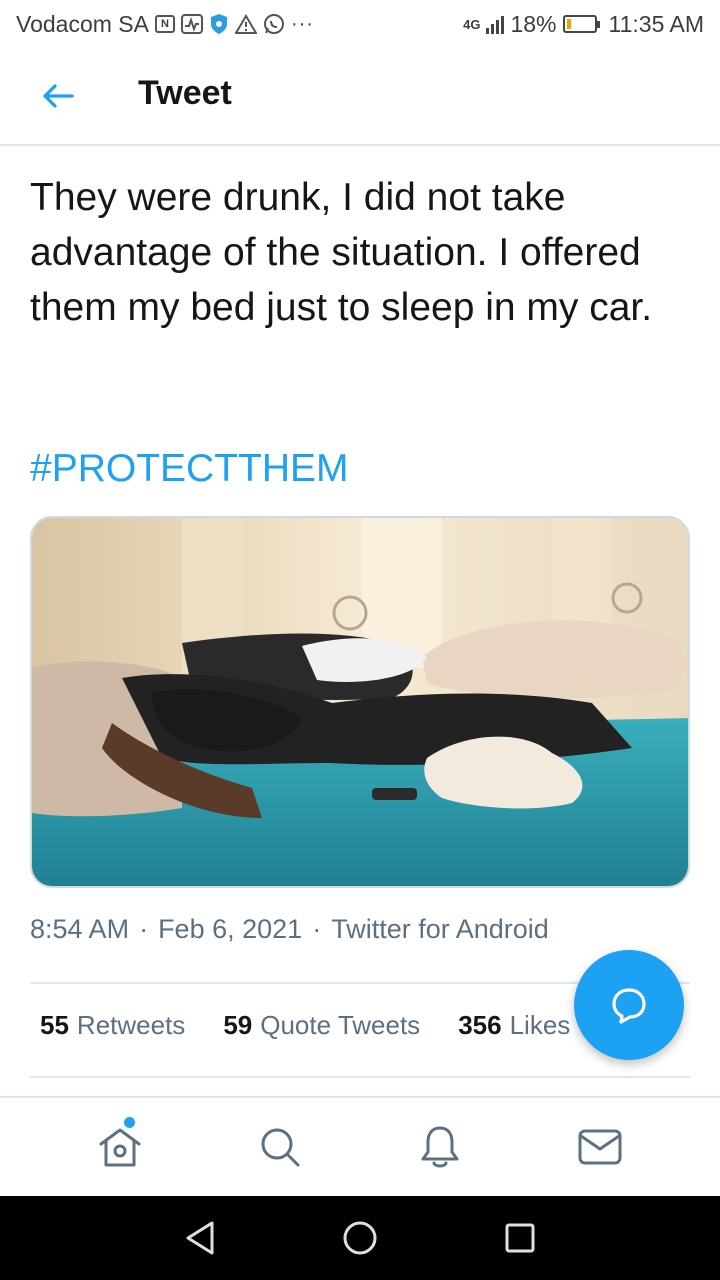 This screenshot has height=1280, width=720. Describe the element at coordinates (245, 24) in the screenshot. I see `warning-icon` at that location.